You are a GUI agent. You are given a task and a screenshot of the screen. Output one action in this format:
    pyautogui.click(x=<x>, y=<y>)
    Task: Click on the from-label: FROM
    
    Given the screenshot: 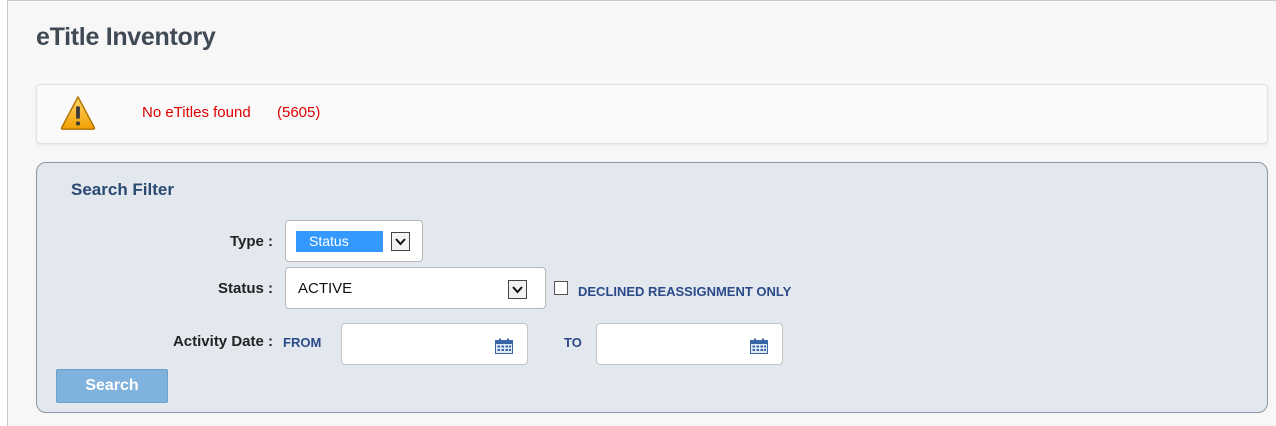 What is the action you would take?
    pyautogui.click(x=302, y=342)
    